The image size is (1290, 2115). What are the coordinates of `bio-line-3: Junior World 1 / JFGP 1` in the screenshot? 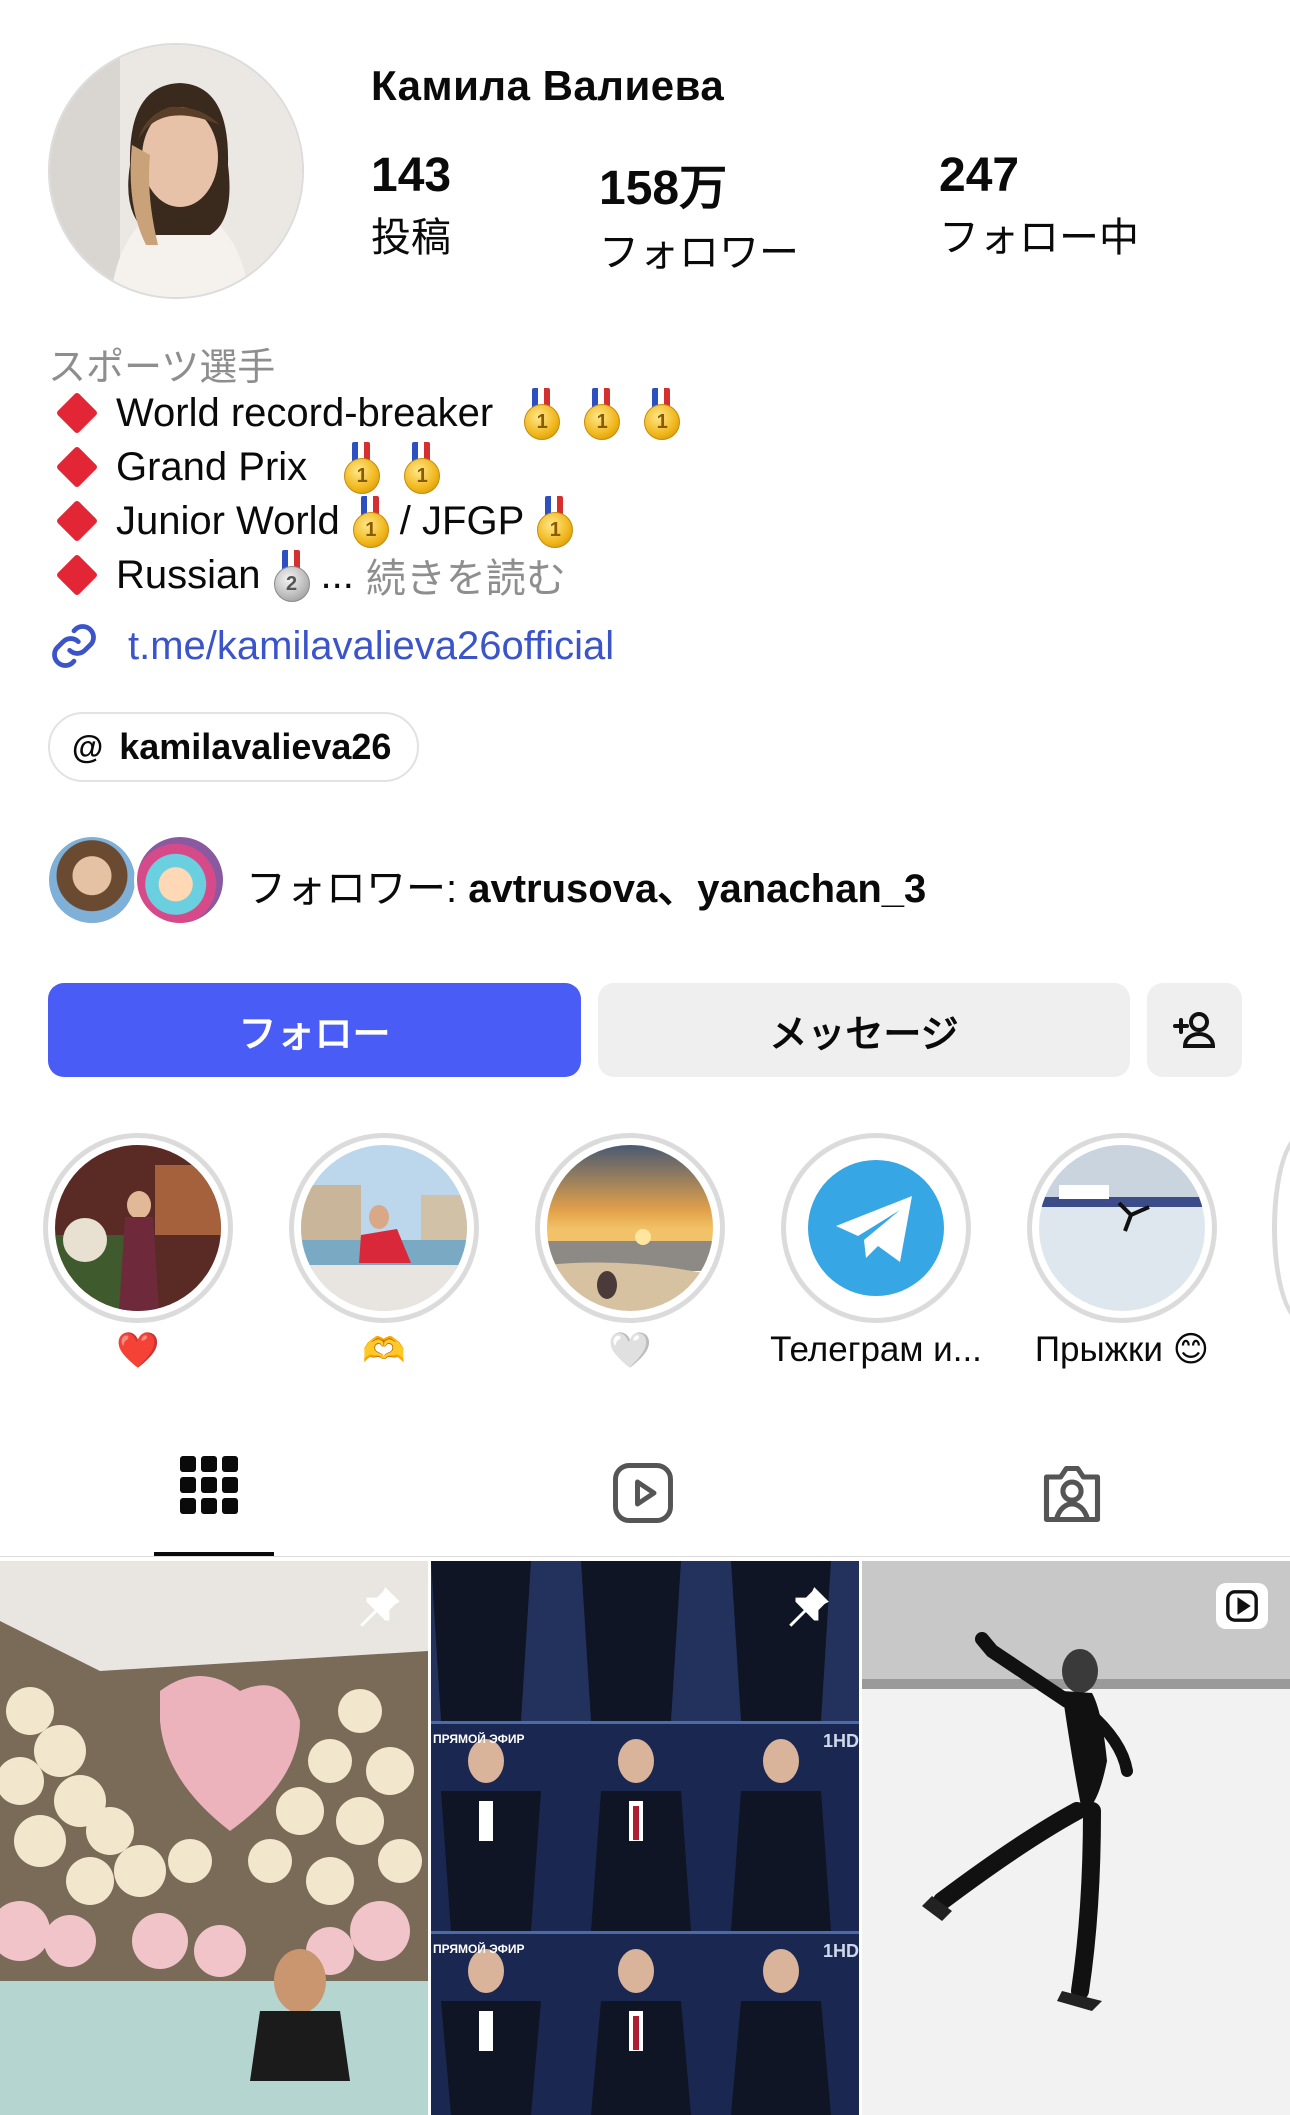 It's located at (318, 521).